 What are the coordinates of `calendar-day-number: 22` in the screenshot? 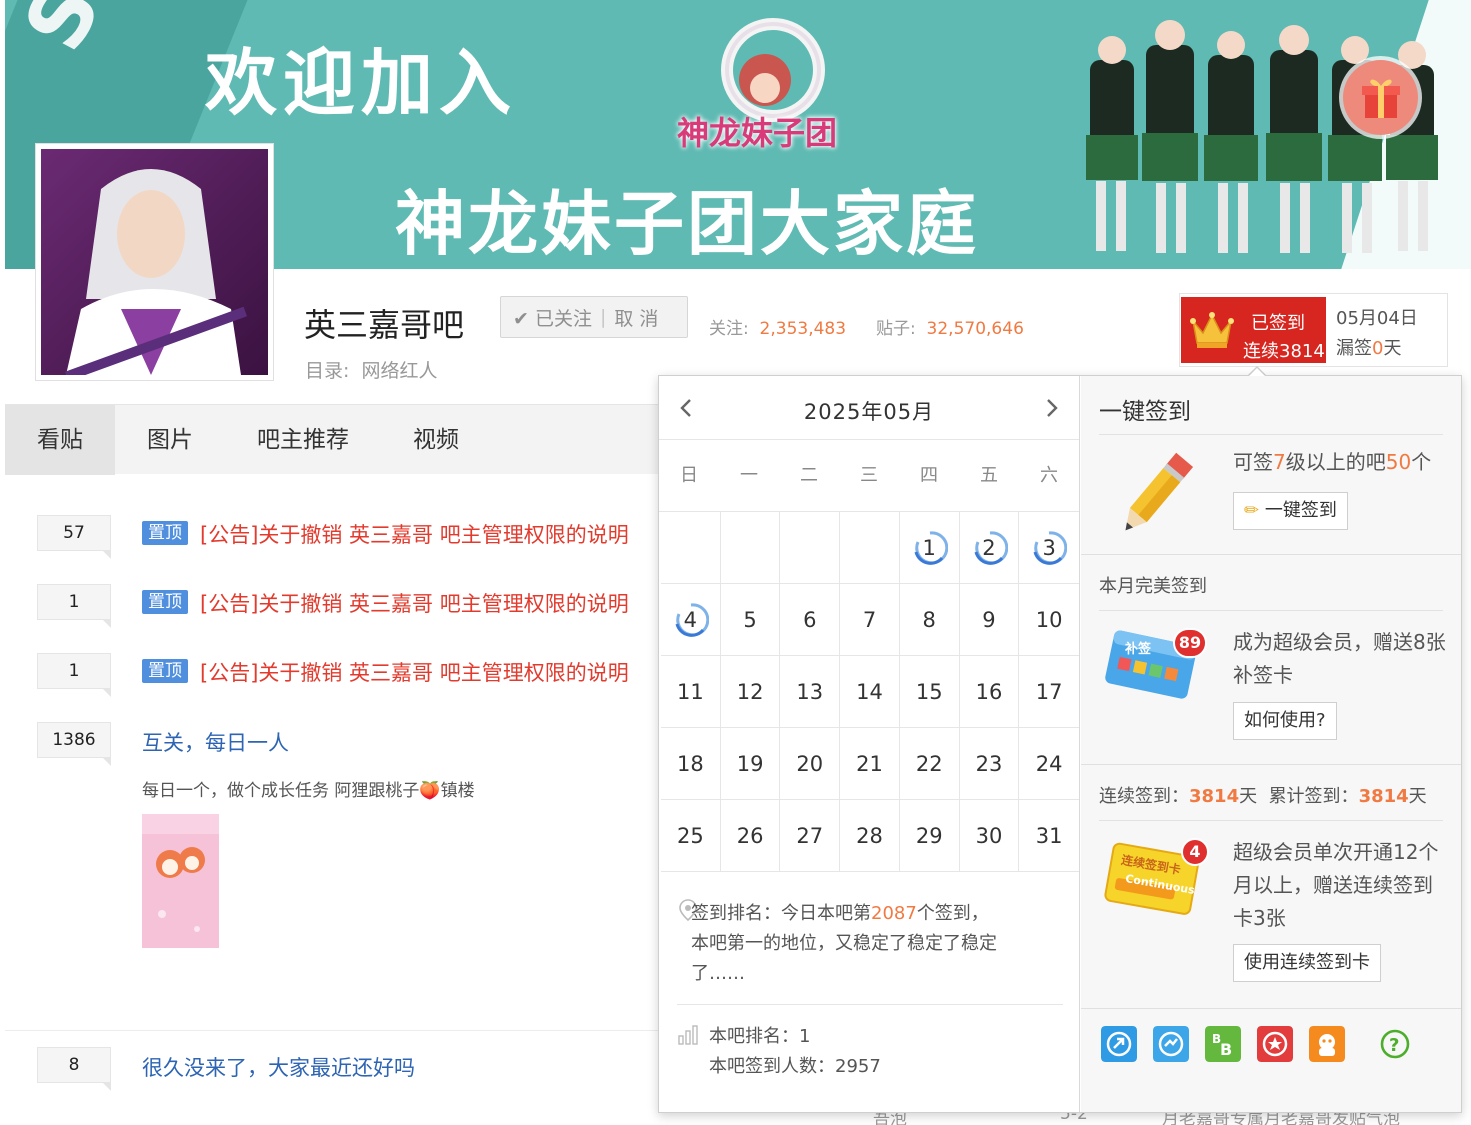 It's located at (929, 764).